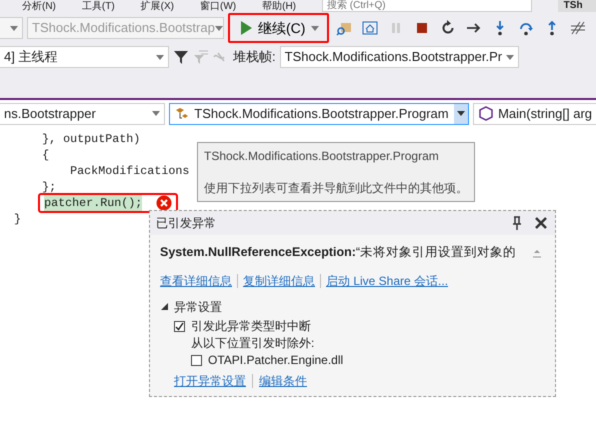  I want to click on menu-item: 帮助(H), so click(279, 6).